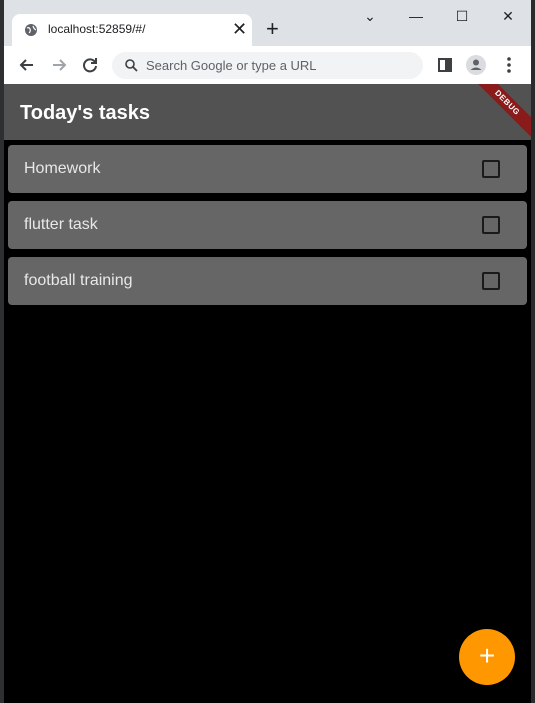 Image resolution: width=535 pixels, height=703 pixels. Describe the element at coordinates (62, 168) in the screenshot. I see `task-label: Homework` at that location.